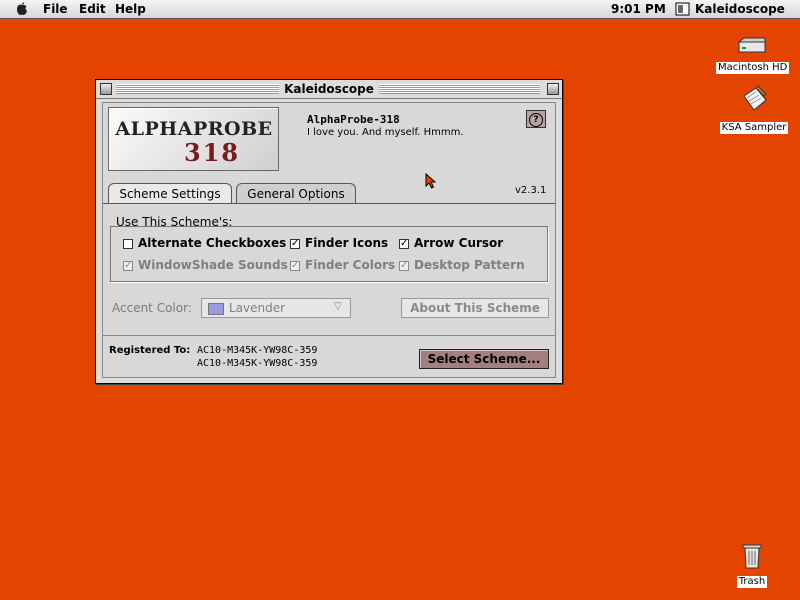 The width and height of the screenshot is (800, 600). What do you see at coordinates (338, 306) in the screenshot?
I see `chevron-down-icon: ▽` at bounding box center [338, 306].